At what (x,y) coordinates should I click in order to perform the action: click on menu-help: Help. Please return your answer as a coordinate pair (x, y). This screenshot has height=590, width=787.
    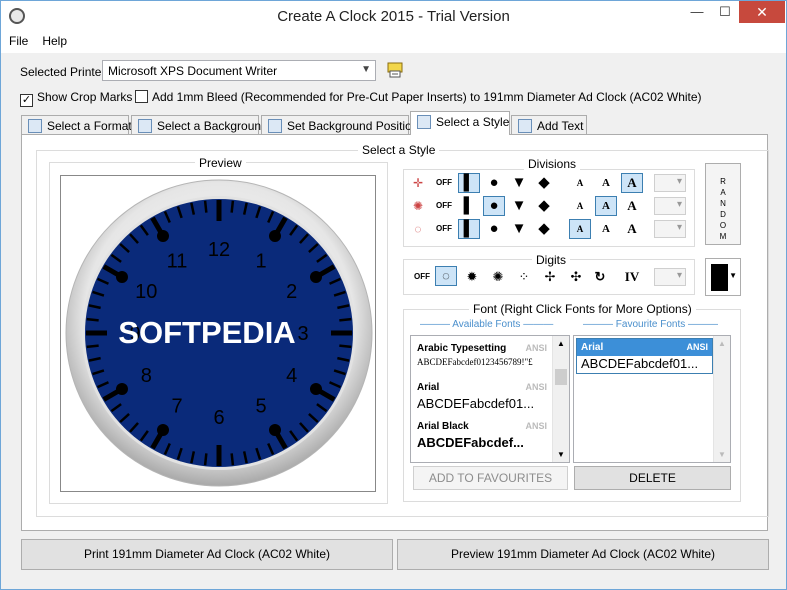
    Looking at the image, I should click on (53, 39).